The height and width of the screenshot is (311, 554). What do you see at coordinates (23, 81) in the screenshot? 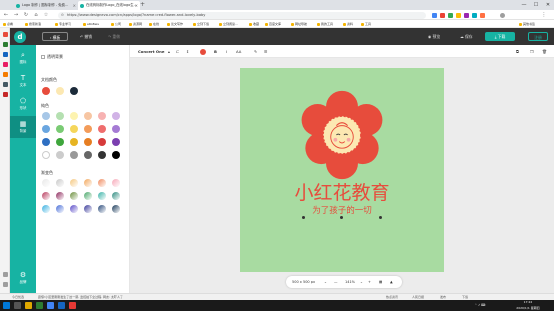
I see `sidebar-item-text: T 文本` at bounding box center [23, 81].